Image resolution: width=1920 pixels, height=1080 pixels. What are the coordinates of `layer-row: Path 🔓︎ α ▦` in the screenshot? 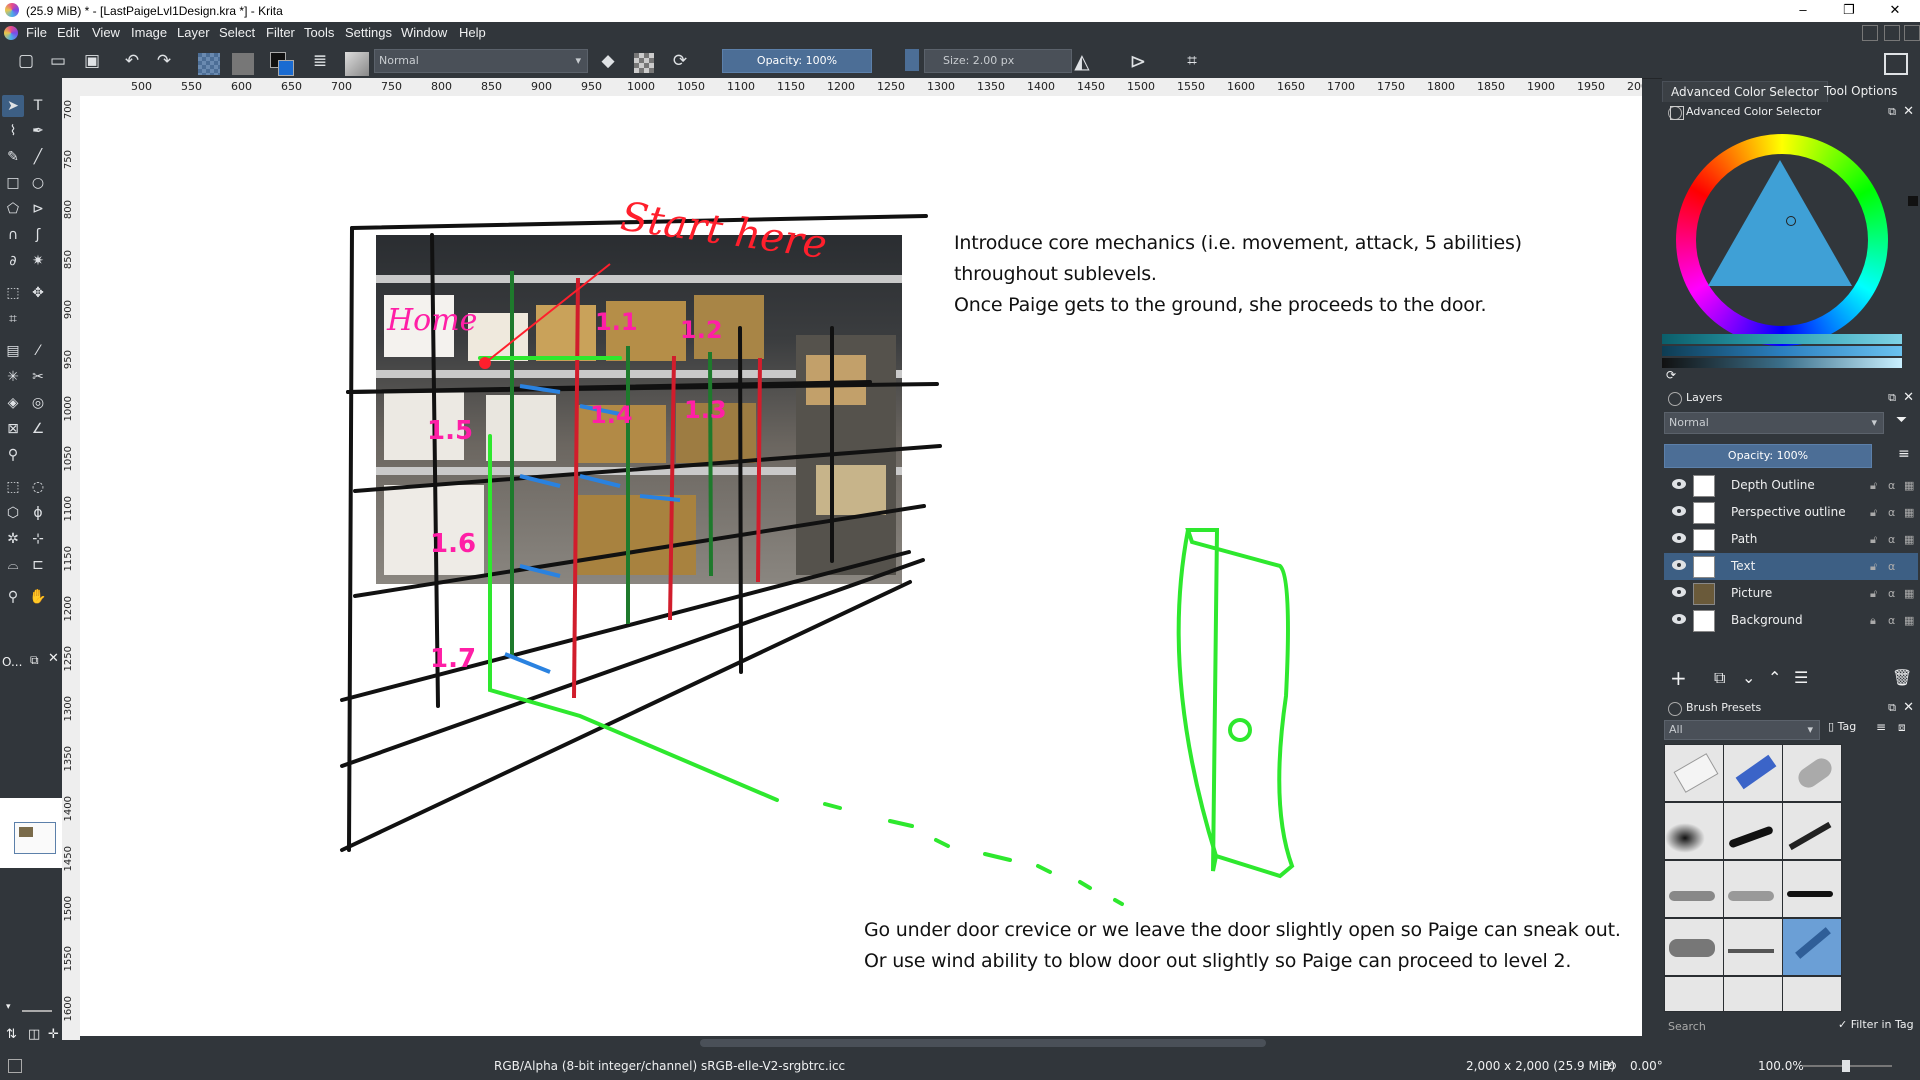 It's located at (1791, 539).